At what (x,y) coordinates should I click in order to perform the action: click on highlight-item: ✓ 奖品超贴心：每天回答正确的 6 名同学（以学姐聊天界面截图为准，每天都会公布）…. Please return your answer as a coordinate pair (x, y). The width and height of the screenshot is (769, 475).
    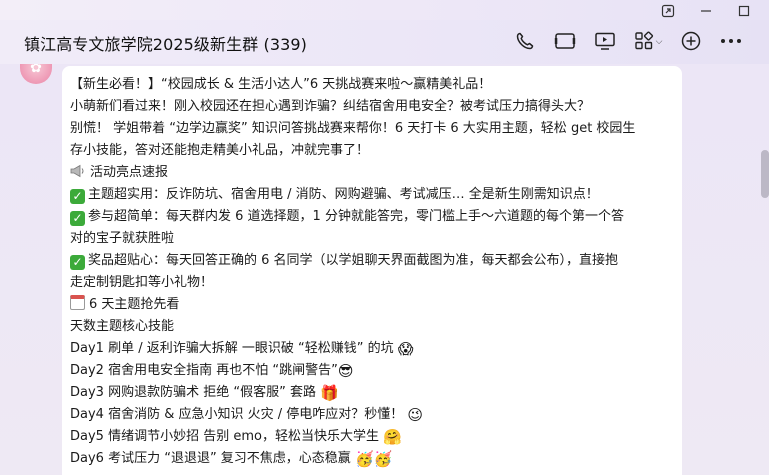
    Looking at the image, I should click on (374, 261).